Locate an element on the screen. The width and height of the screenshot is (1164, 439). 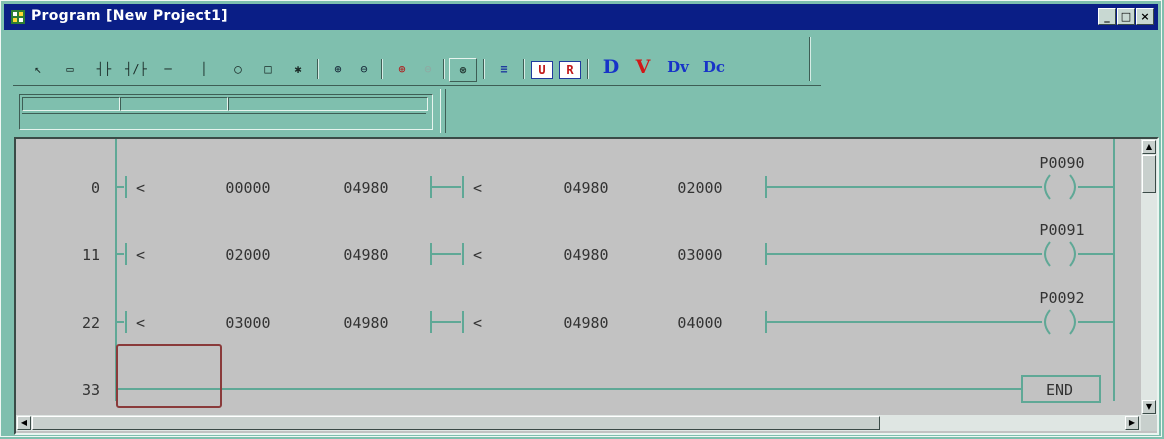
scroll-up-button: ▲ is located at coordinates (1149, 147).